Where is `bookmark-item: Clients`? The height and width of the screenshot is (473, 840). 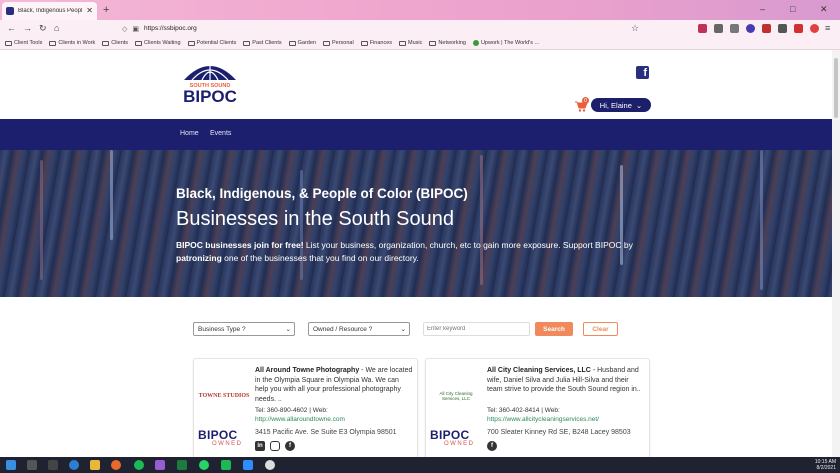
bookmark-item: Clients is located at coordinates (115, 43).